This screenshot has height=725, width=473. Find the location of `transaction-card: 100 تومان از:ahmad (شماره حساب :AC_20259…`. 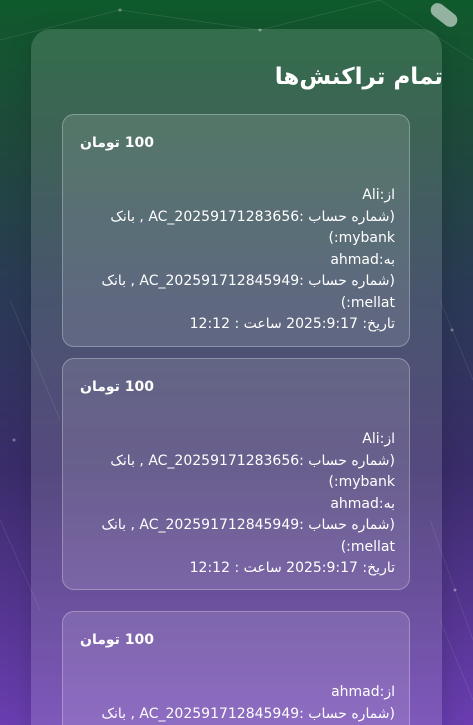

transaction-card: 100 تومان از:ahmad (شماره حساب :AC_20259… is located at coordinates (236, 668).